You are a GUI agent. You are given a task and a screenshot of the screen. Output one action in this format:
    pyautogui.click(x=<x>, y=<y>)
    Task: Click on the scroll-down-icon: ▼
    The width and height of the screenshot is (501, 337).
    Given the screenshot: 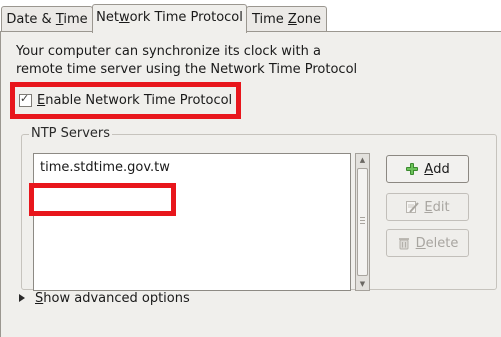 What is the action you would take?
    pyautogui.click(x=362, y=284)
    